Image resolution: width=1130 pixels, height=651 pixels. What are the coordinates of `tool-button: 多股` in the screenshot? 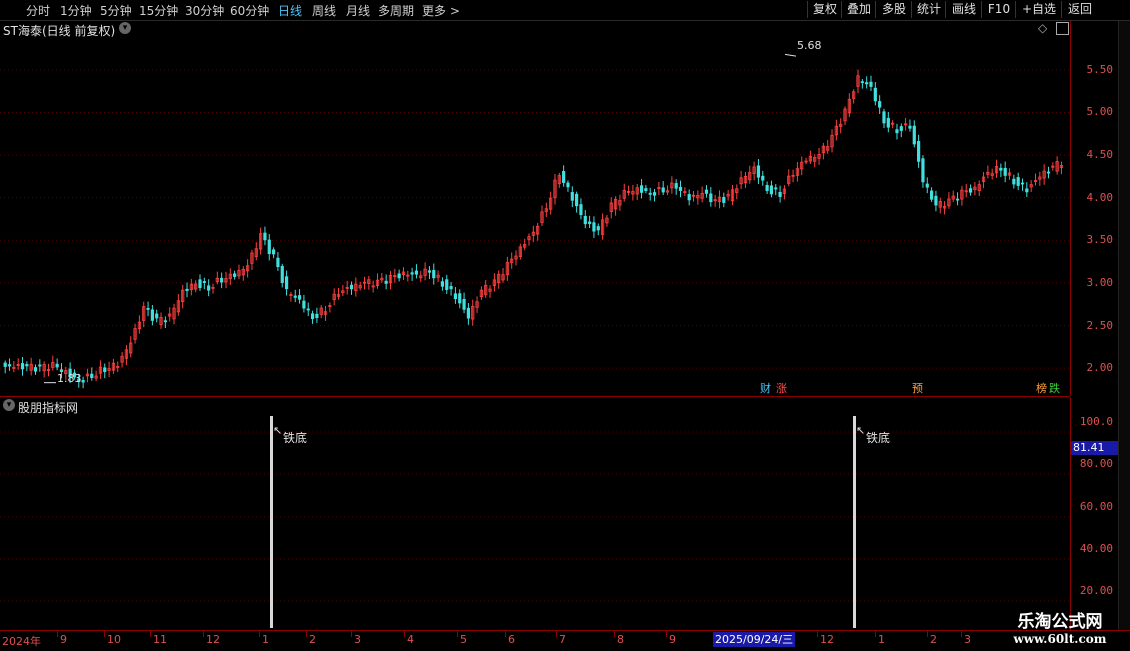 It's located at (893, 9).